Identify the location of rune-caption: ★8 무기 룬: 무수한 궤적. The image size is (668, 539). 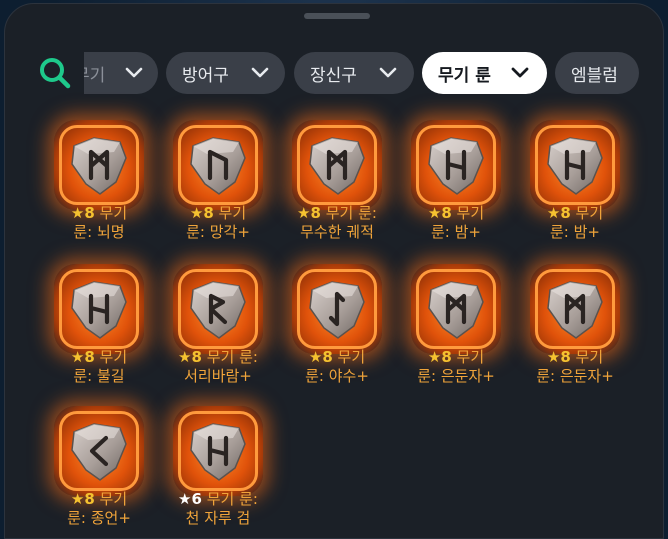
(337, 223).